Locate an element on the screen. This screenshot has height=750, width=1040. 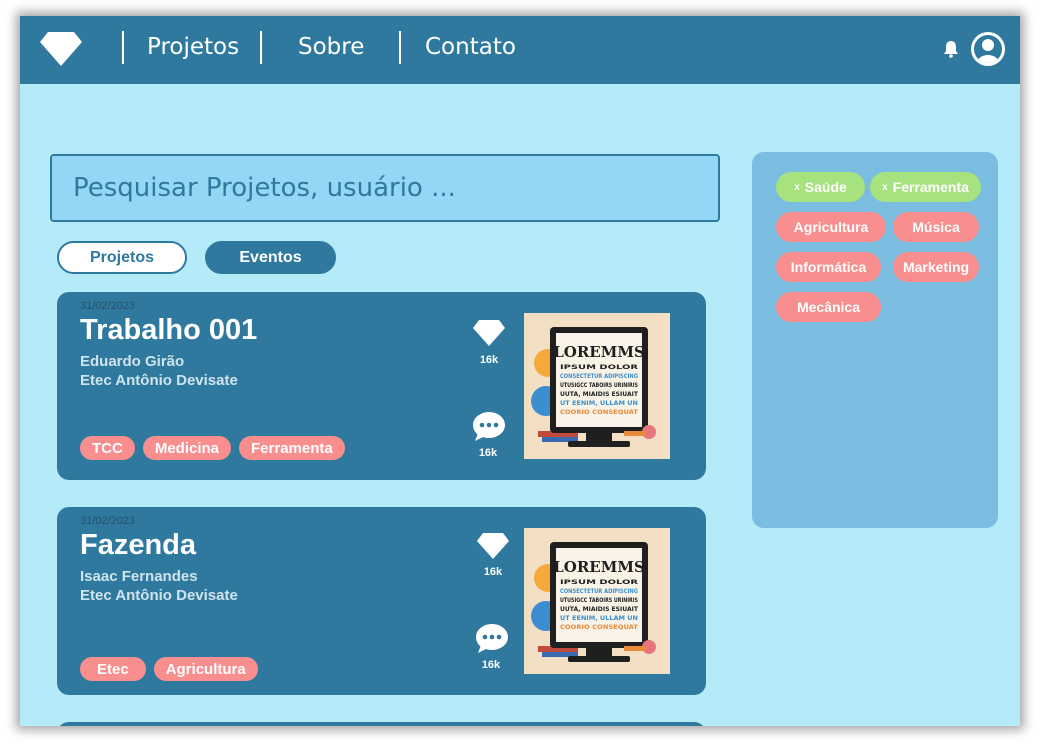
selected-filter-chip: x Ferramenta is located at coordinates (925, 187).